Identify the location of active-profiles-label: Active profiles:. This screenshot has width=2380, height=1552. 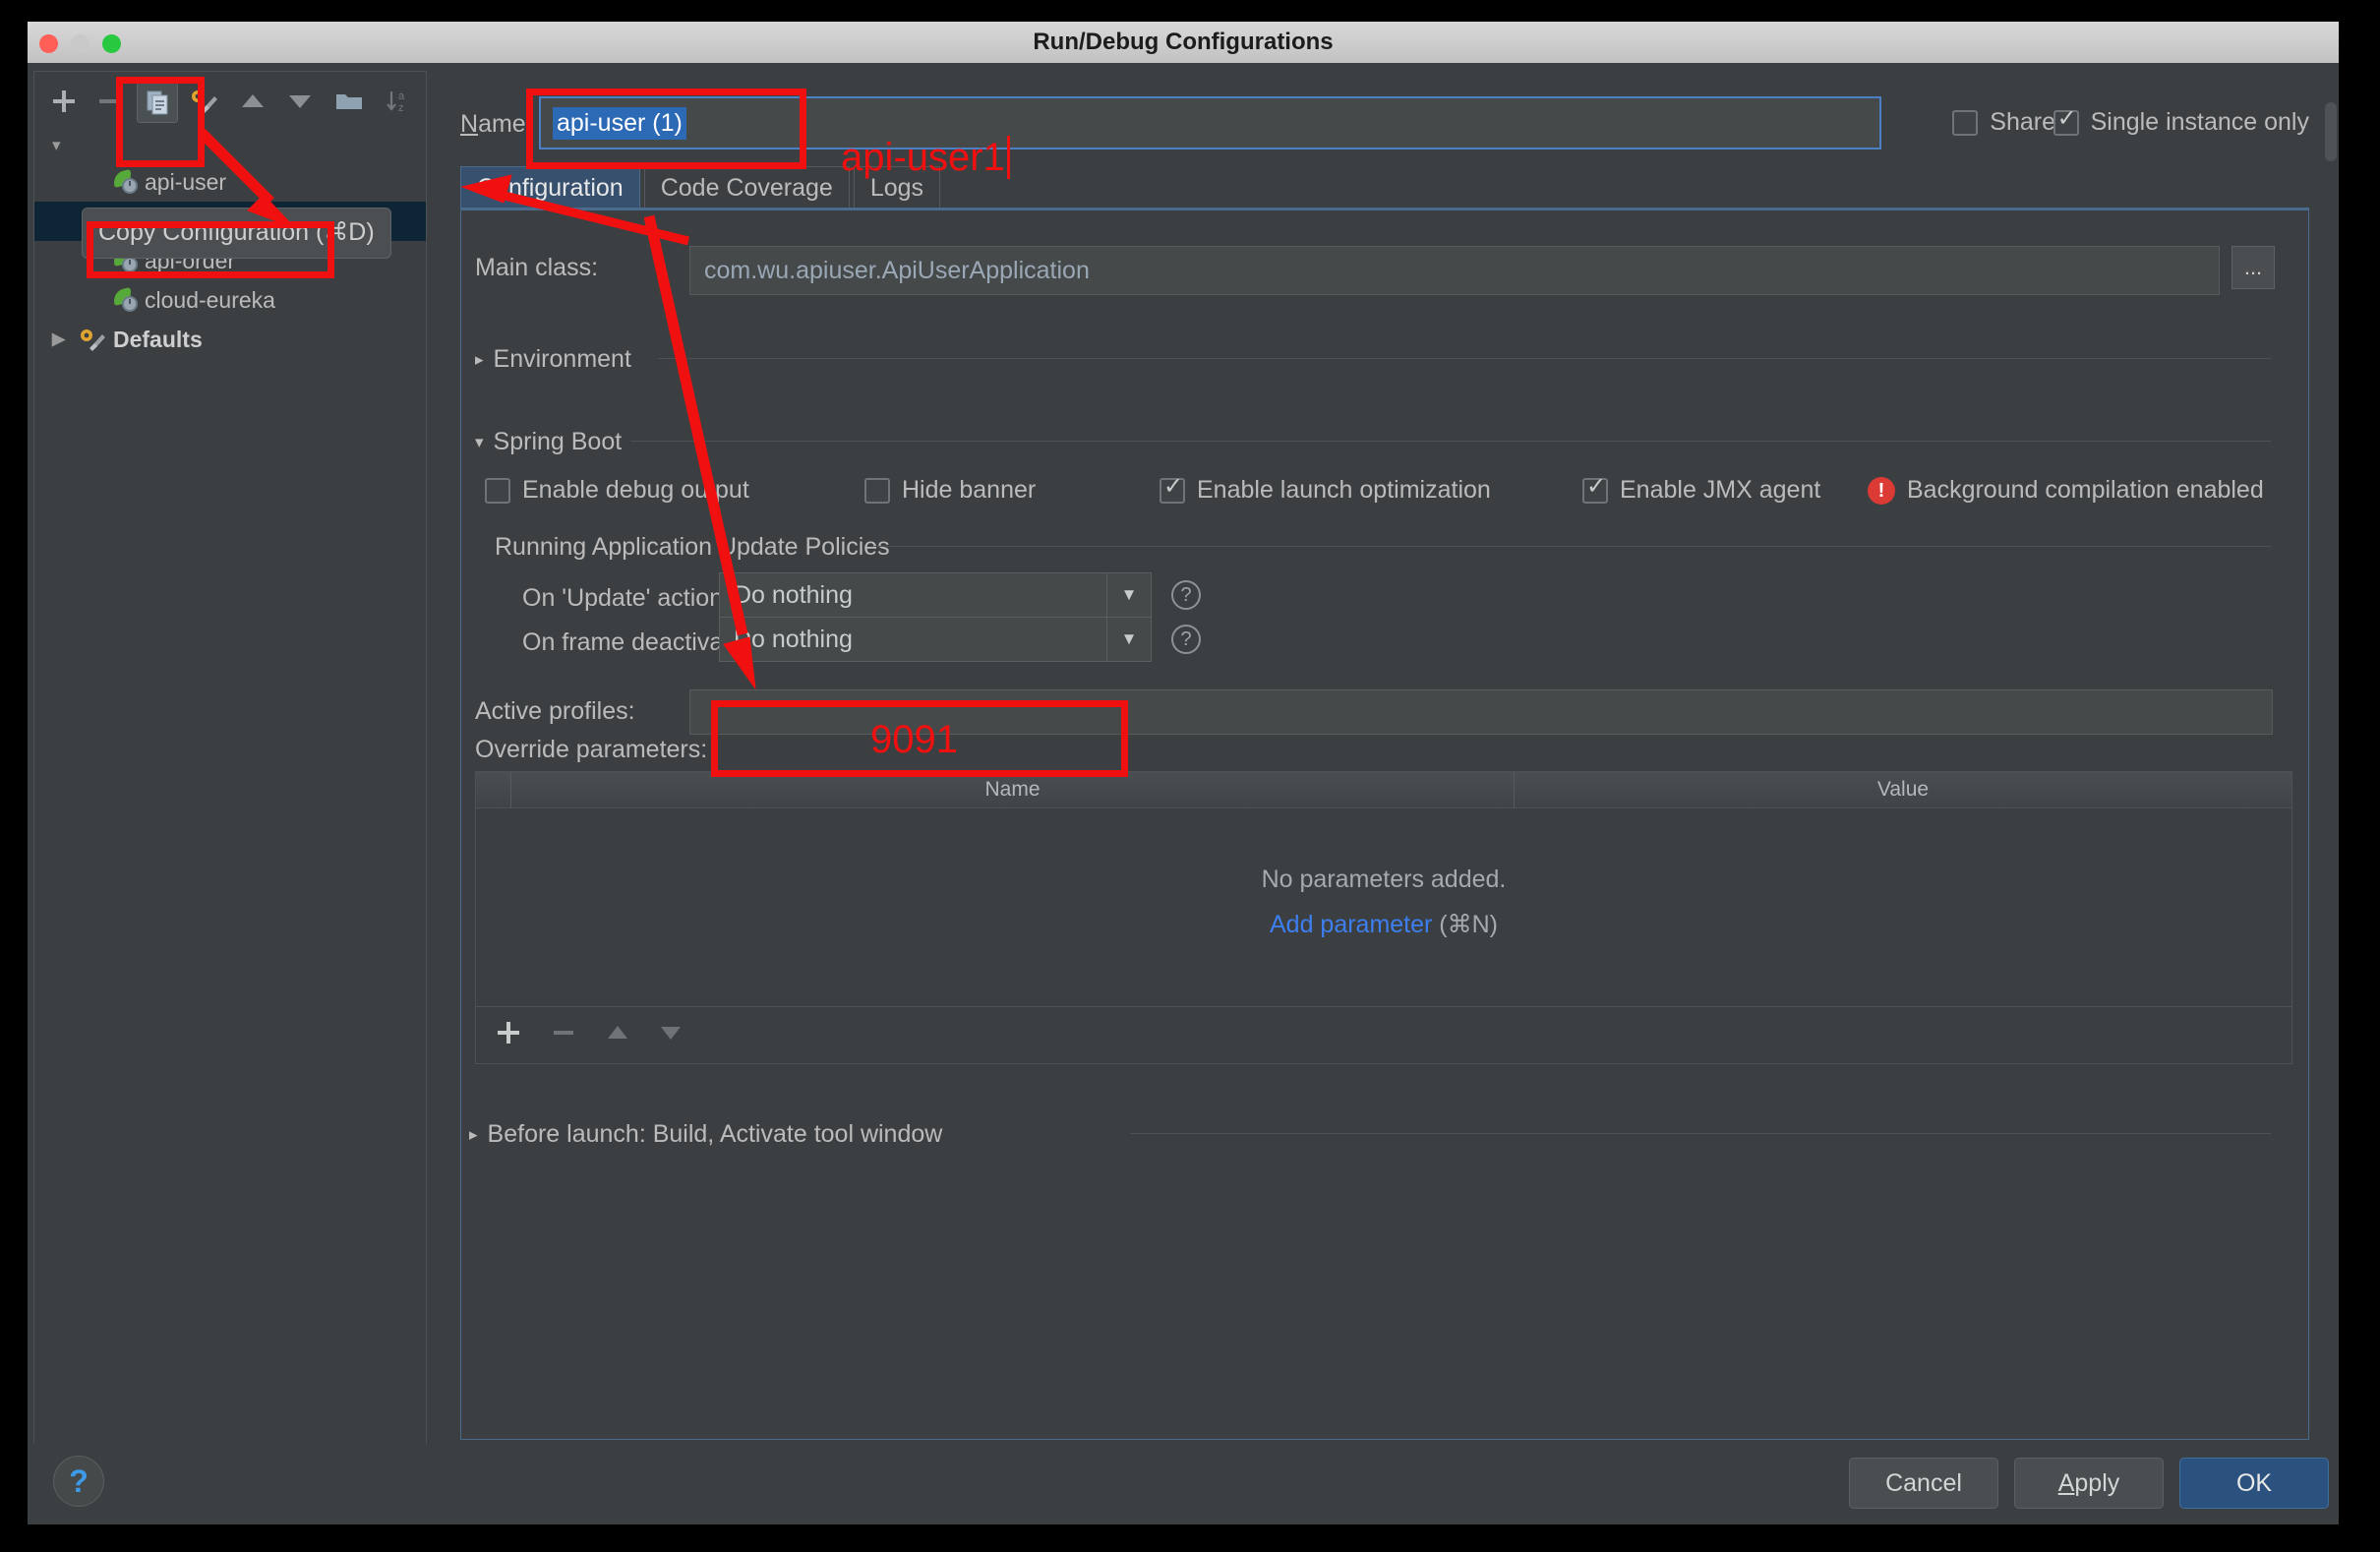
(555, 711).